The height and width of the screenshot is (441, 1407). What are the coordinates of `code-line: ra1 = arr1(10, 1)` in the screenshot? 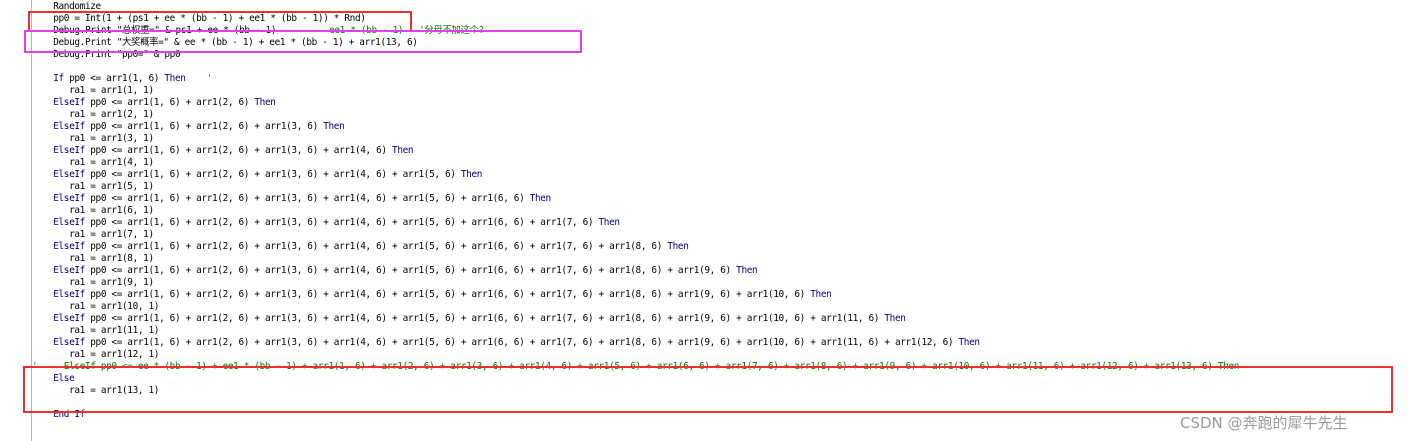 It's located at (95, 307).